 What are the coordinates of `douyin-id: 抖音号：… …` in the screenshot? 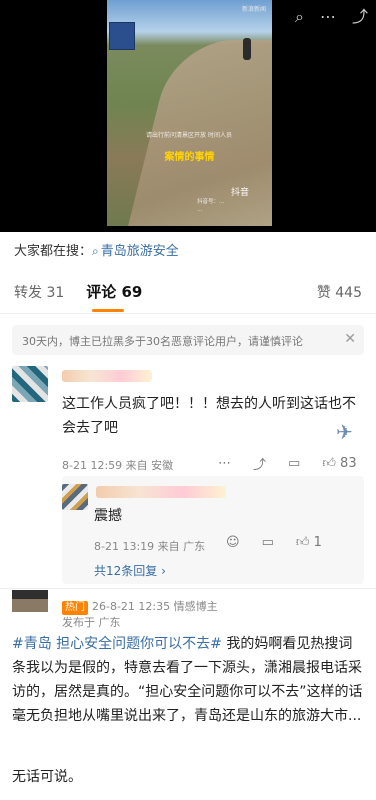 It's located at (234, 206).